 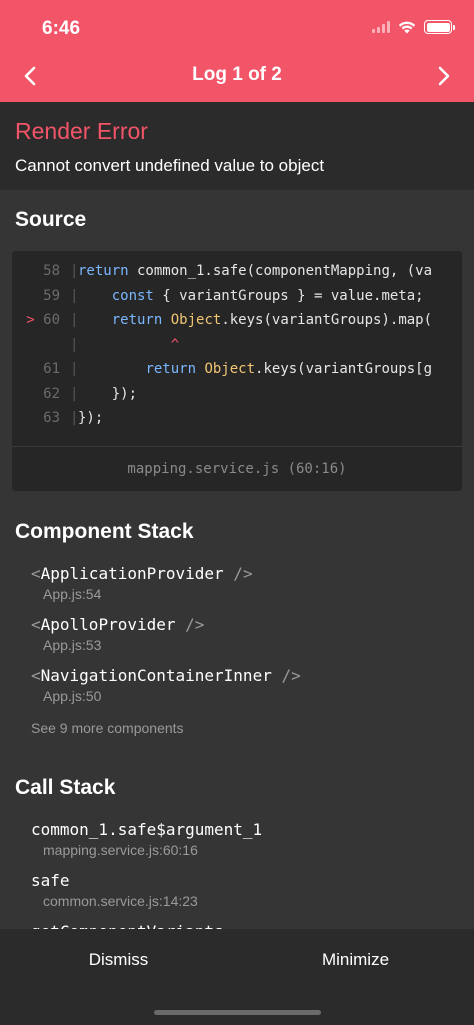 I want to click on component-stack-item: <ApplicationProvider /> App.js:54, so click(x=142, y=583).